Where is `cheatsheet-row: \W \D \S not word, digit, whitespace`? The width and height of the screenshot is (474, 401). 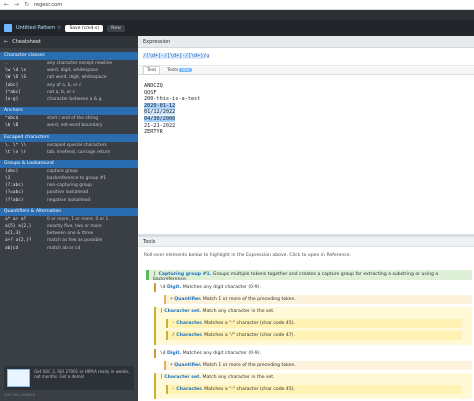
cheatsheet-row: \W \D \S not word, digit, whitespace is located at coordinates (69, 77).